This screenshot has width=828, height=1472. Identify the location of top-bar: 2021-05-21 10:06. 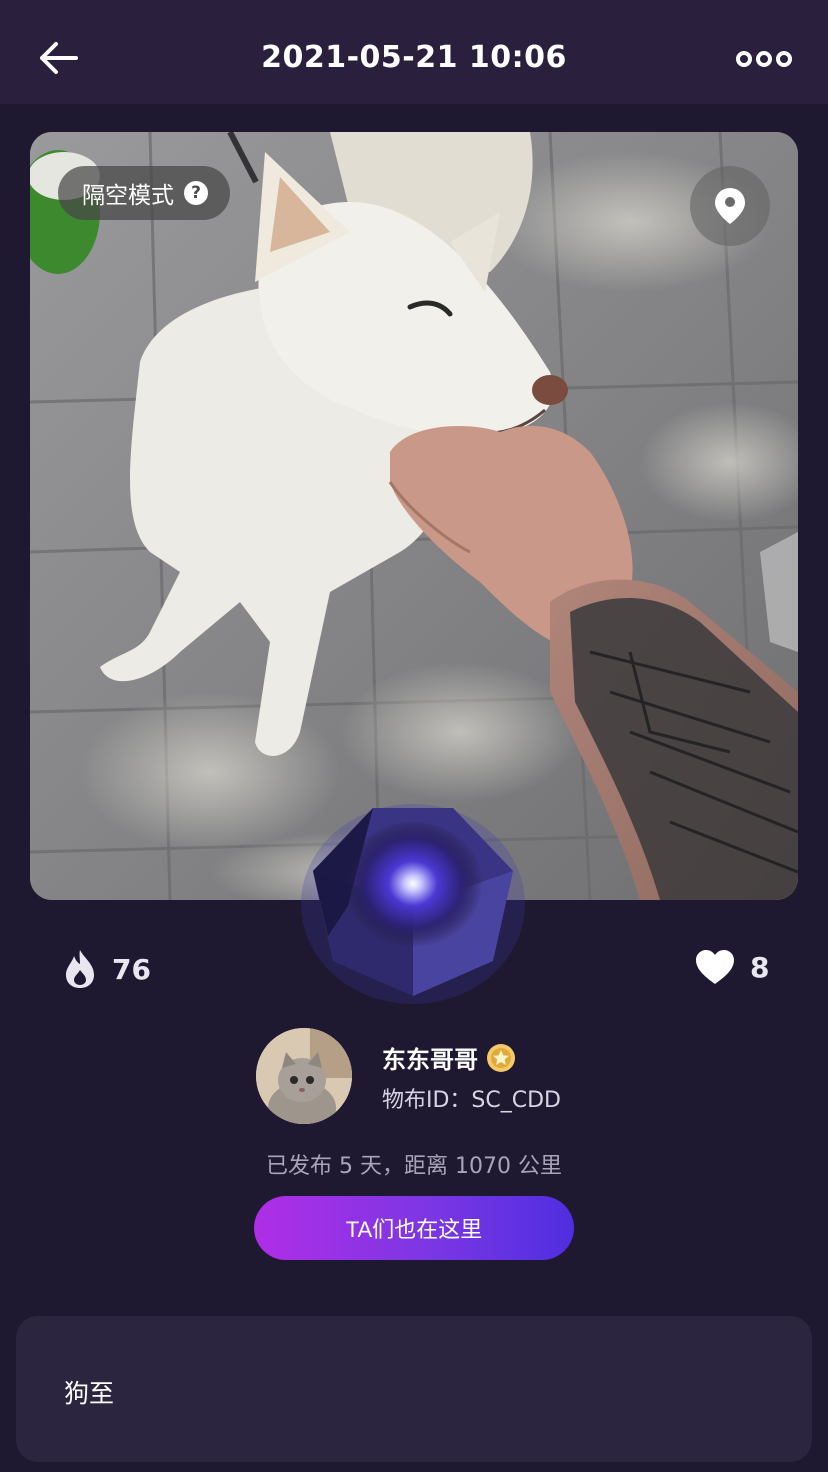
(414, 52).